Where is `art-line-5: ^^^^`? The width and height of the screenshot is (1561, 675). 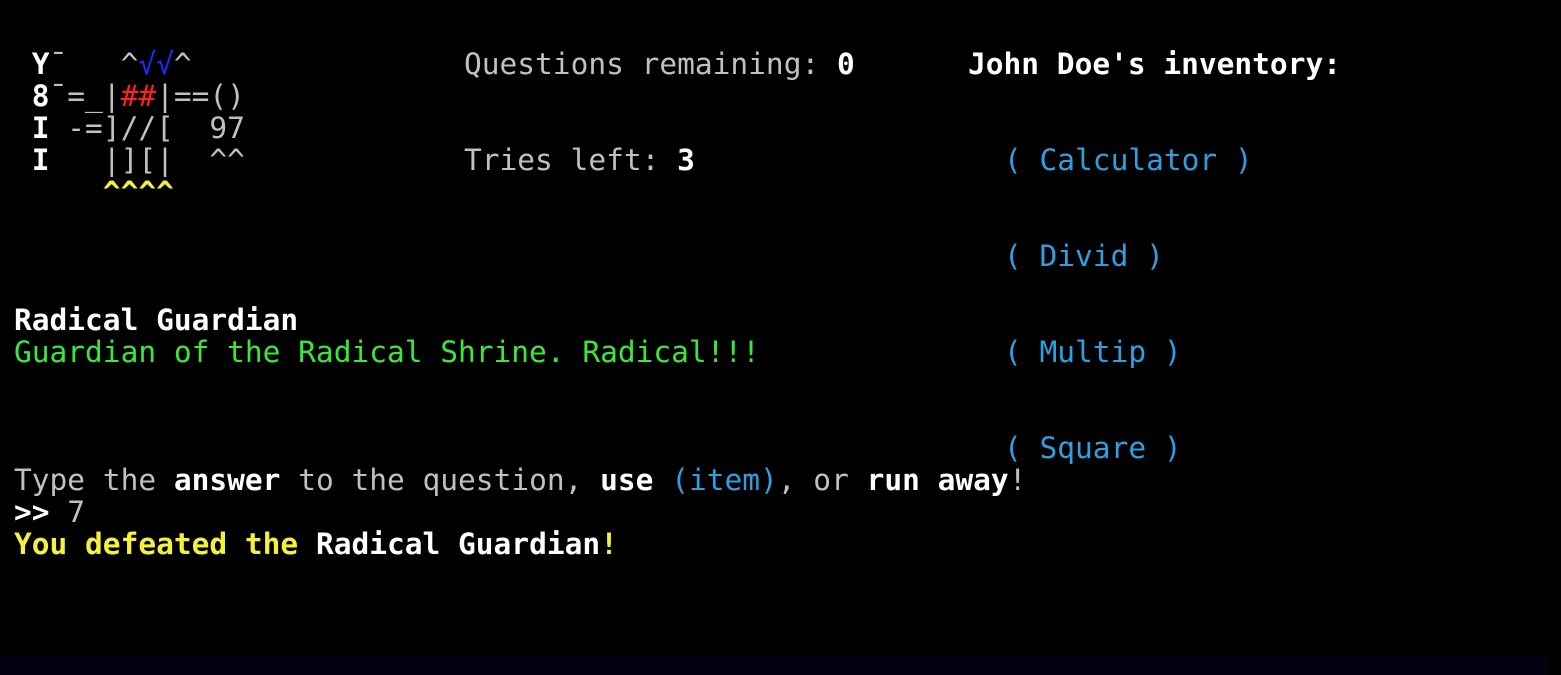 art-line-5: ^^^^ is located at coordinates (129, 192).